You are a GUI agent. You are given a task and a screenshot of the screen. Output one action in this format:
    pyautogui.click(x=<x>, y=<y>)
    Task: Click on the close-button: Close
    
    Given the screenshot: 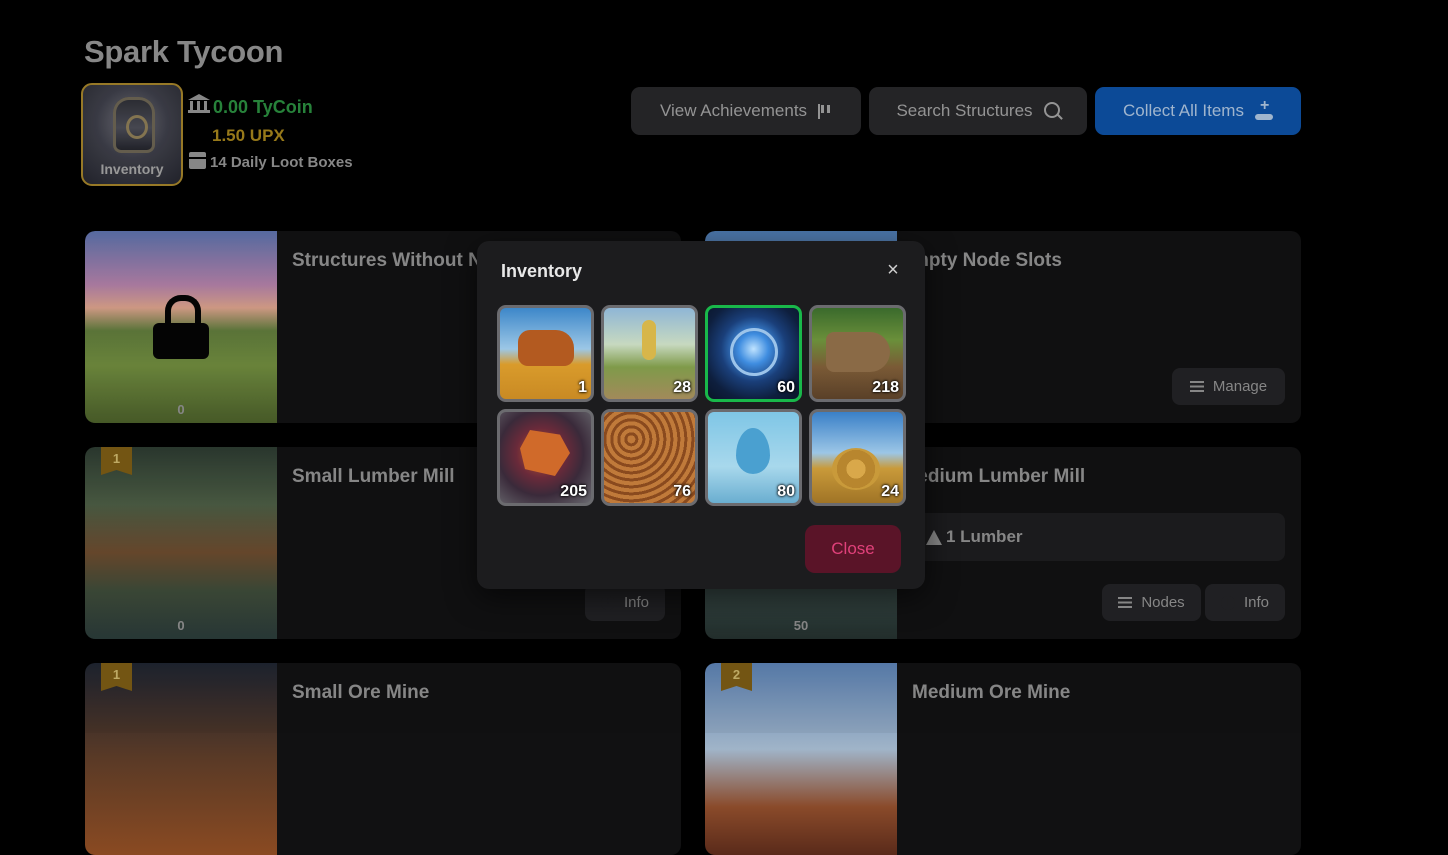 What is the action you would take?
    pyautogui.click(x=853, y=549)
    